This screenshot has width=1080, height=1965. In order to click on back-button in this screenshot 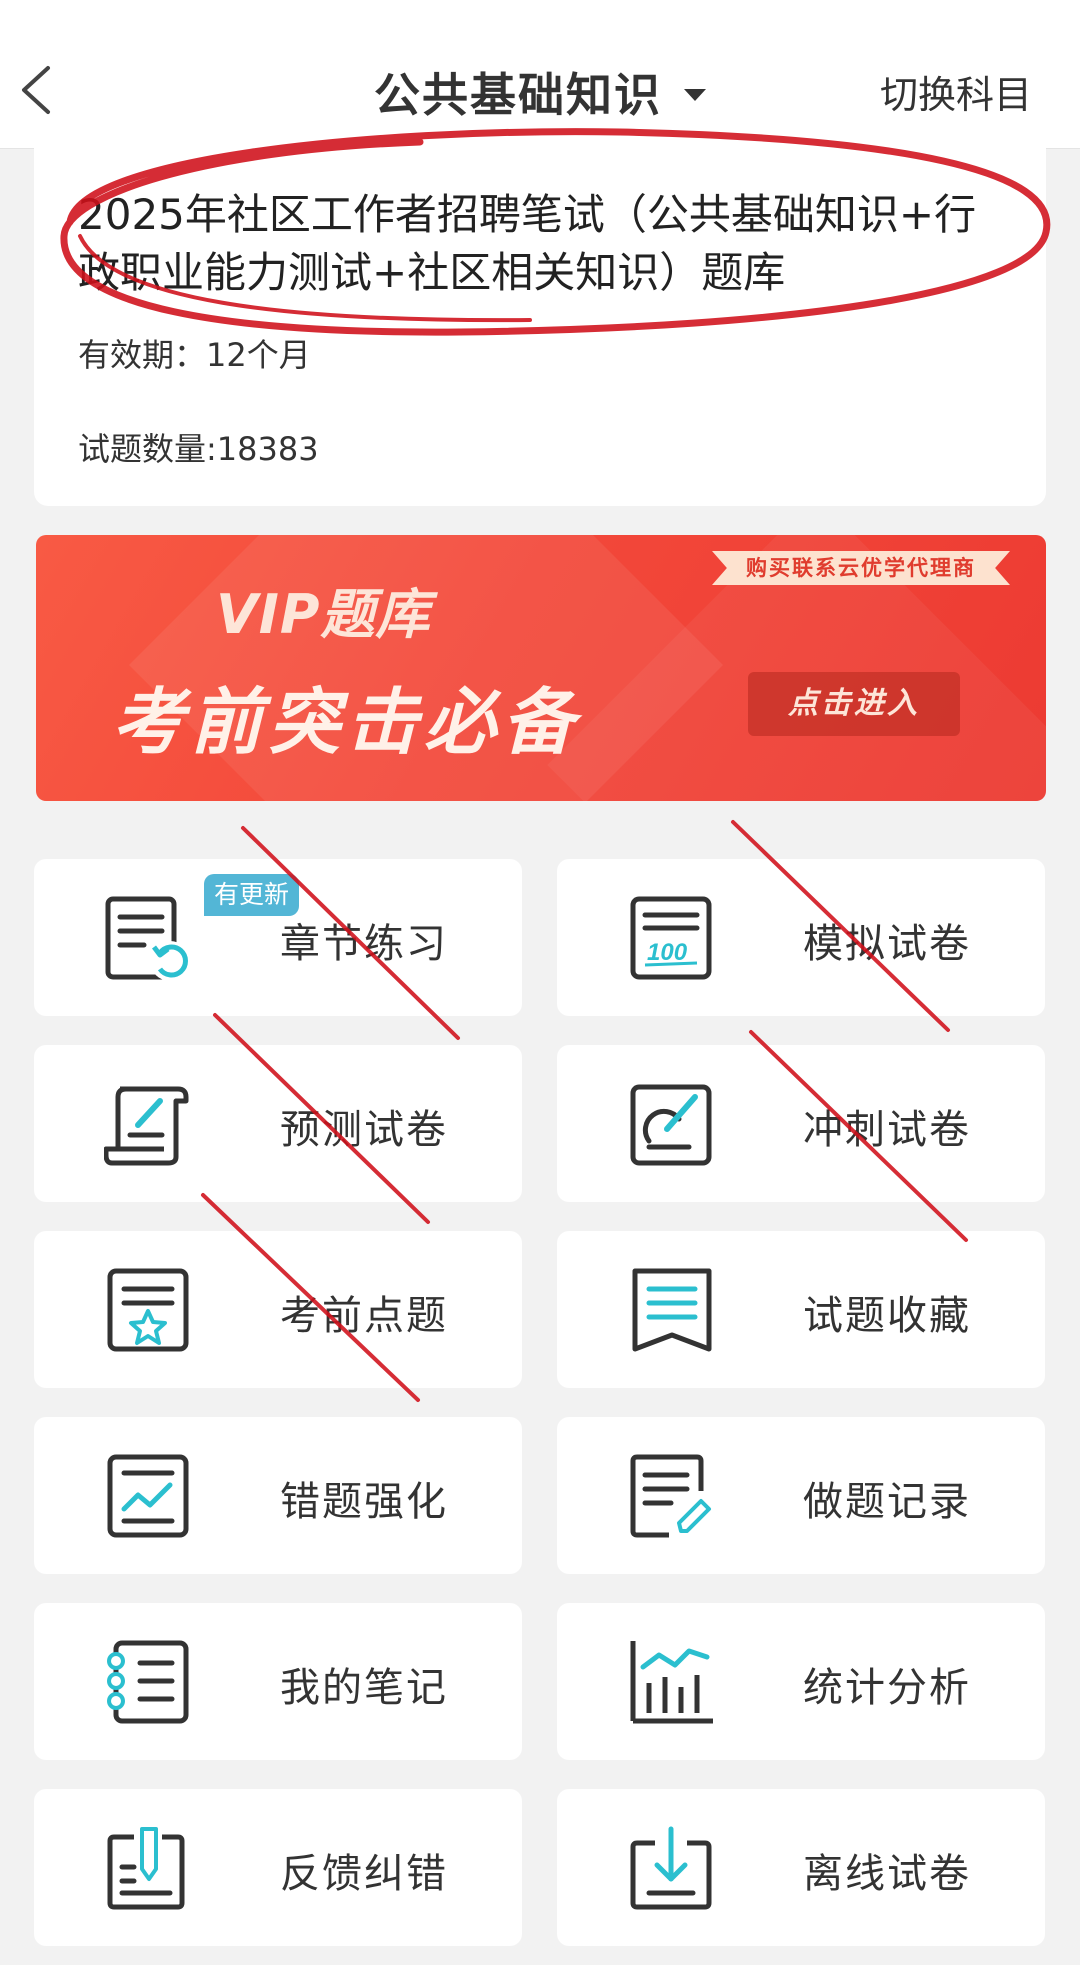, I will do `click(38, 90)`.